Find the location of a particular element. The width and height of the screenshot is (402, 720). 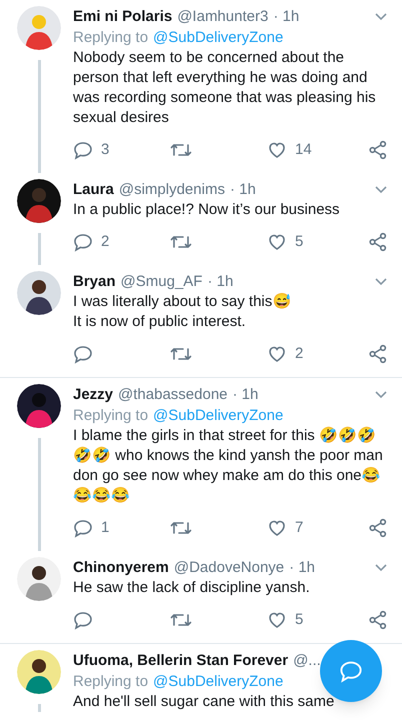

author-name: Laura is located at coordinates (93, 190).